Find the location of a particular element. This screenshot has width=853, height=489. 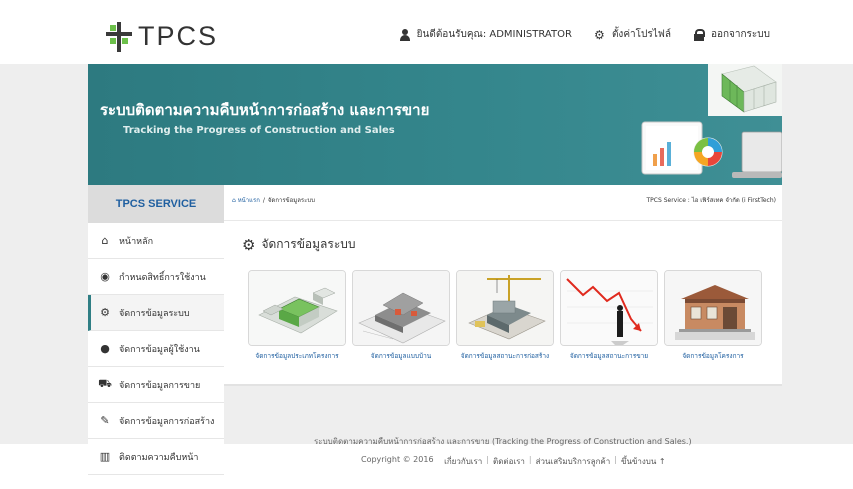

sidebar-item-construction: ✎ จัดการข้อมูลการก่อสร้าง is located at coordinates (156, 421).